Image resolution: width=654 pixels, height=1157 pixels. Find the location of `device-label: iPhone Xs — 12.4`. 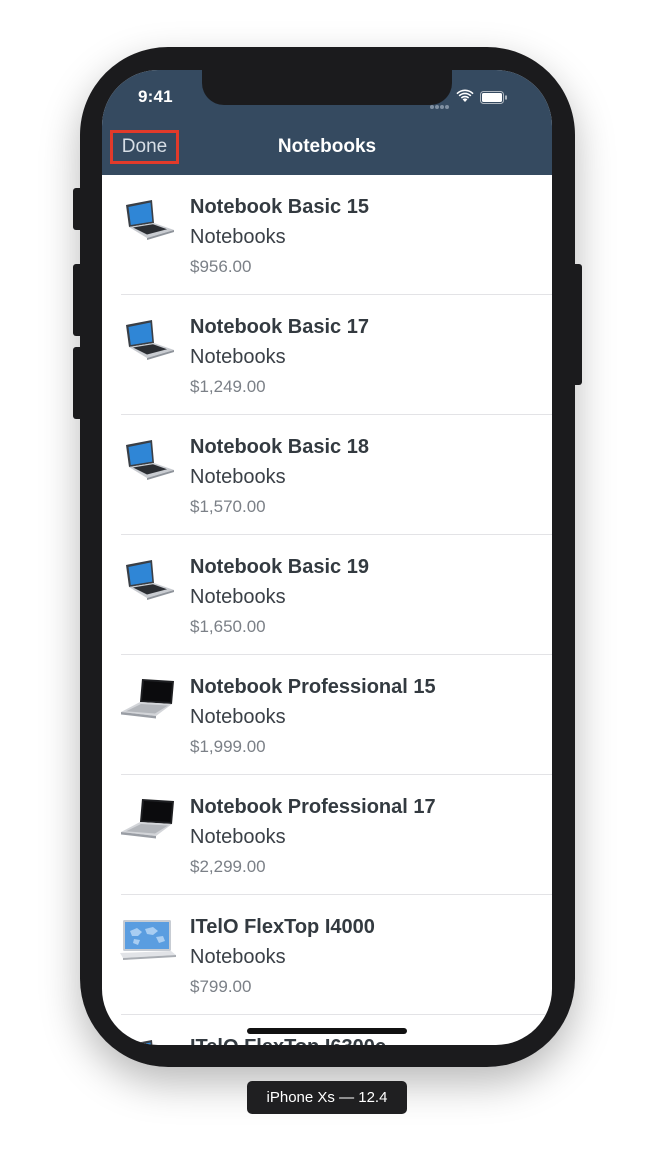

device-label: iPhone Xs — 12.4 is located at coordinates (327, 1097).